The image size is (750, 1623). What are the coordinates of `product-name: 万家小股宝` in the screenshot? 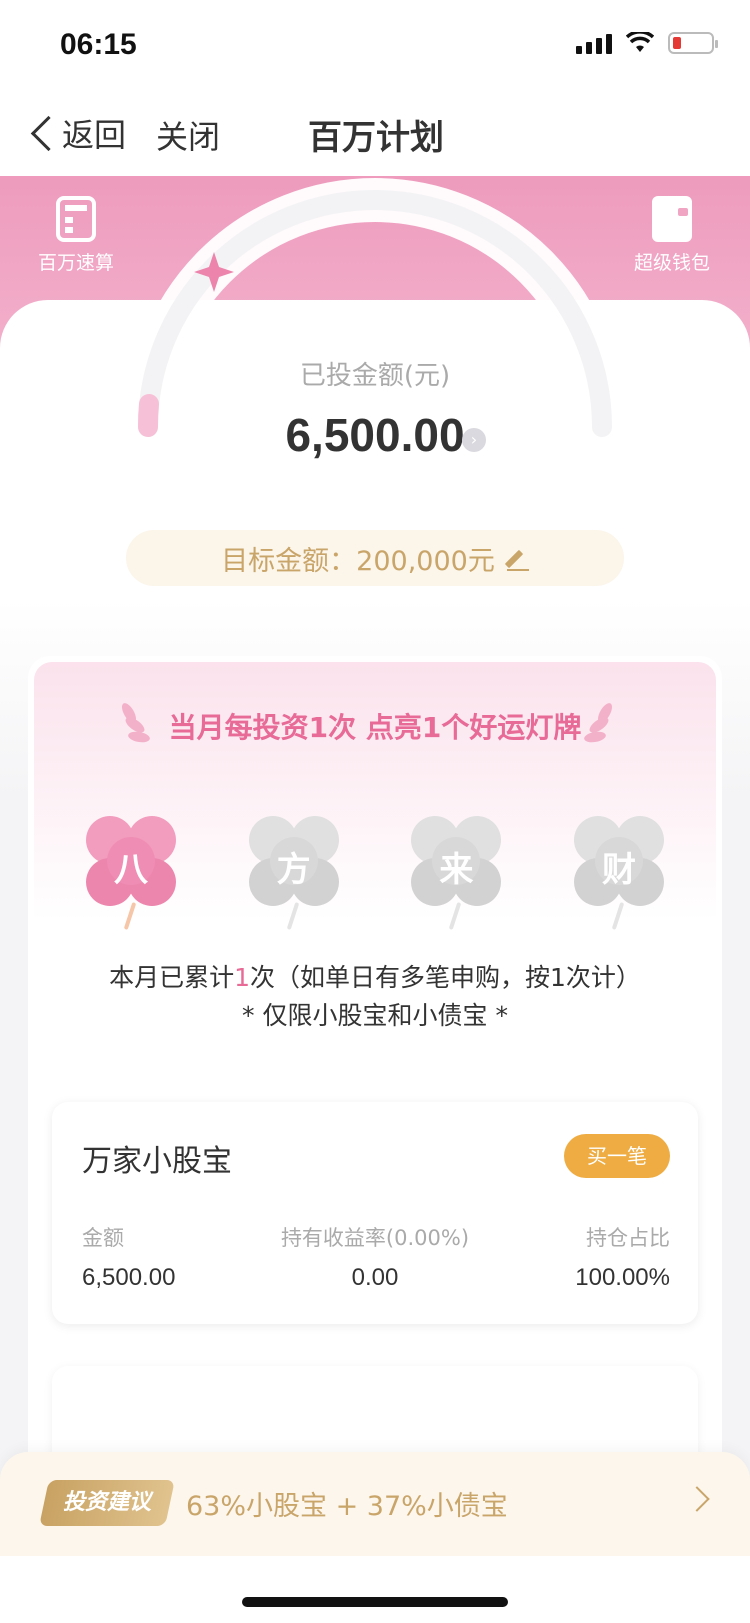 It's located at (157, 1161).